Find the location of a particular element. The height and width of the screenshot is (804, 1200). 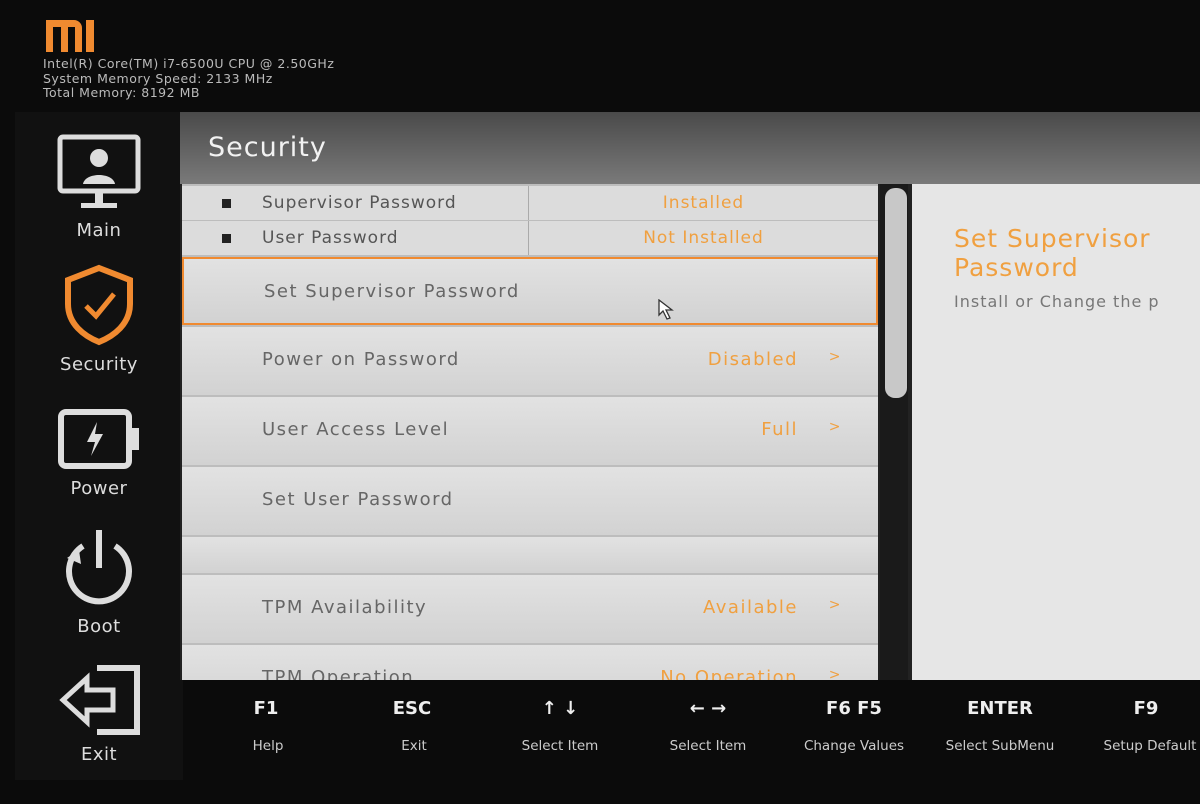

key-esc: ESC is located at coordinates (412, 708).